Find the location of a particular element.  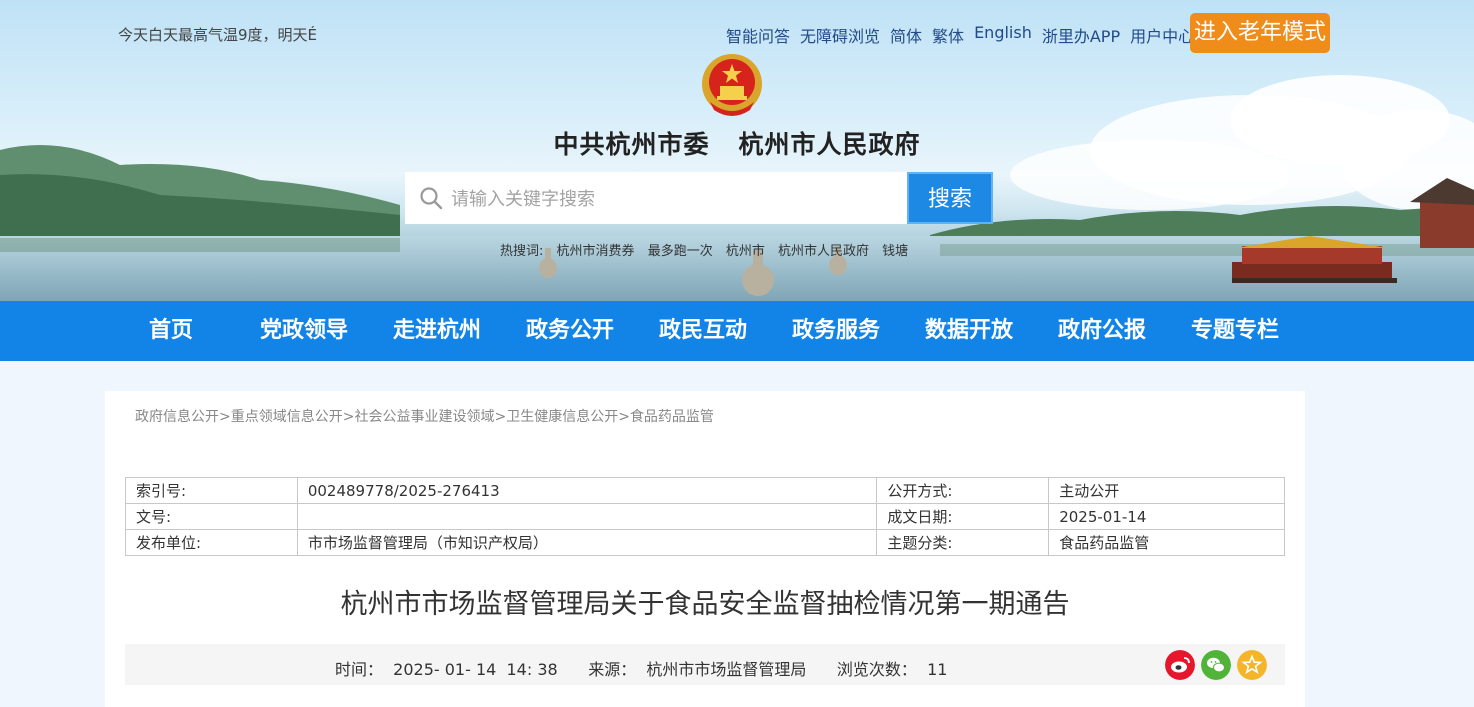

hotword-link: 钱塘 is located at coordinates (895, 251).